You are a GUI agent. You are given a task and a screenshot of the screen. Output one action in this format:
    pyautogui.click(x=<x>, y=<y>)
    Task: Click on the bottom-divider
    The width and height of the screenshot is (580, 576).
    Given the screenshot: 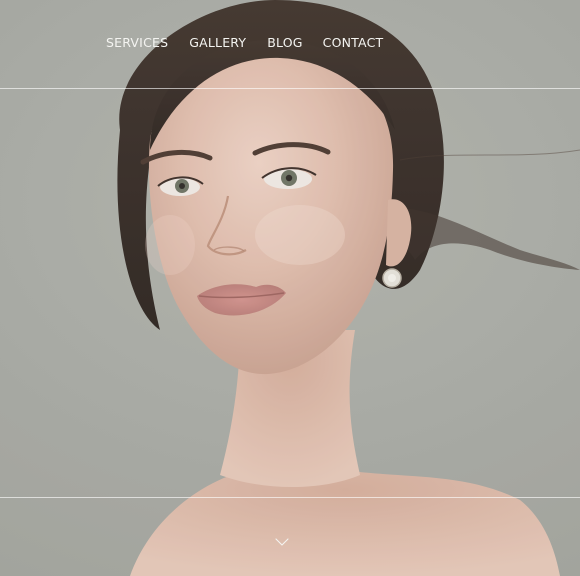 What is the action you would take?
    pyautogui.click(x=290, y=497)
    